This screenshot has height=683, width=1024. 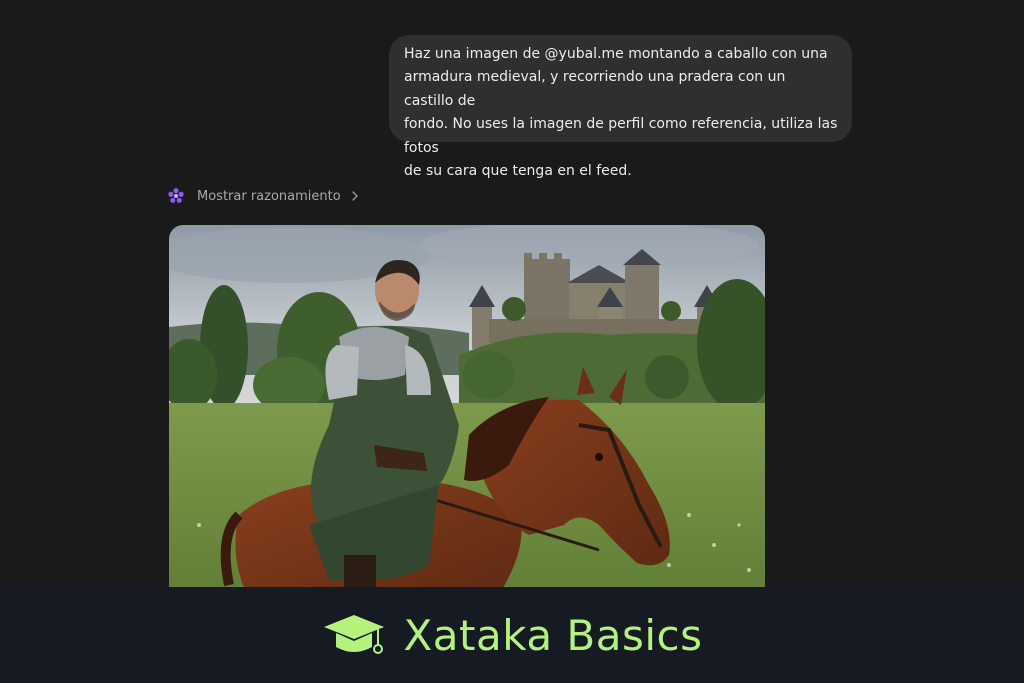 I want to click on flower-sparkle-icon, so click(x=176, y=195).